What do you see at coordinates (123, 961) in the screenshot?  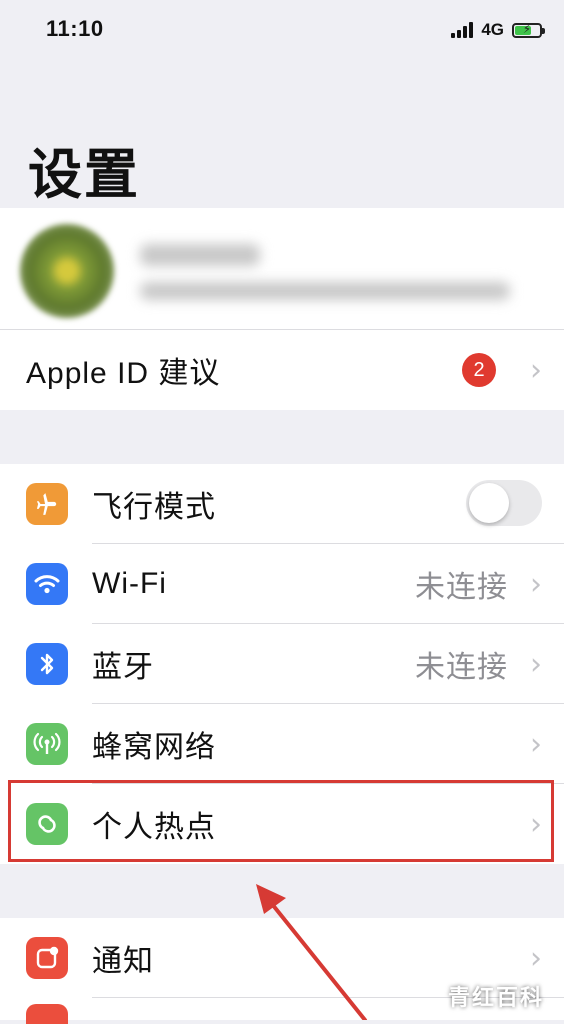 I see `notifications-label: 通知` at bounding box center [123, 961].